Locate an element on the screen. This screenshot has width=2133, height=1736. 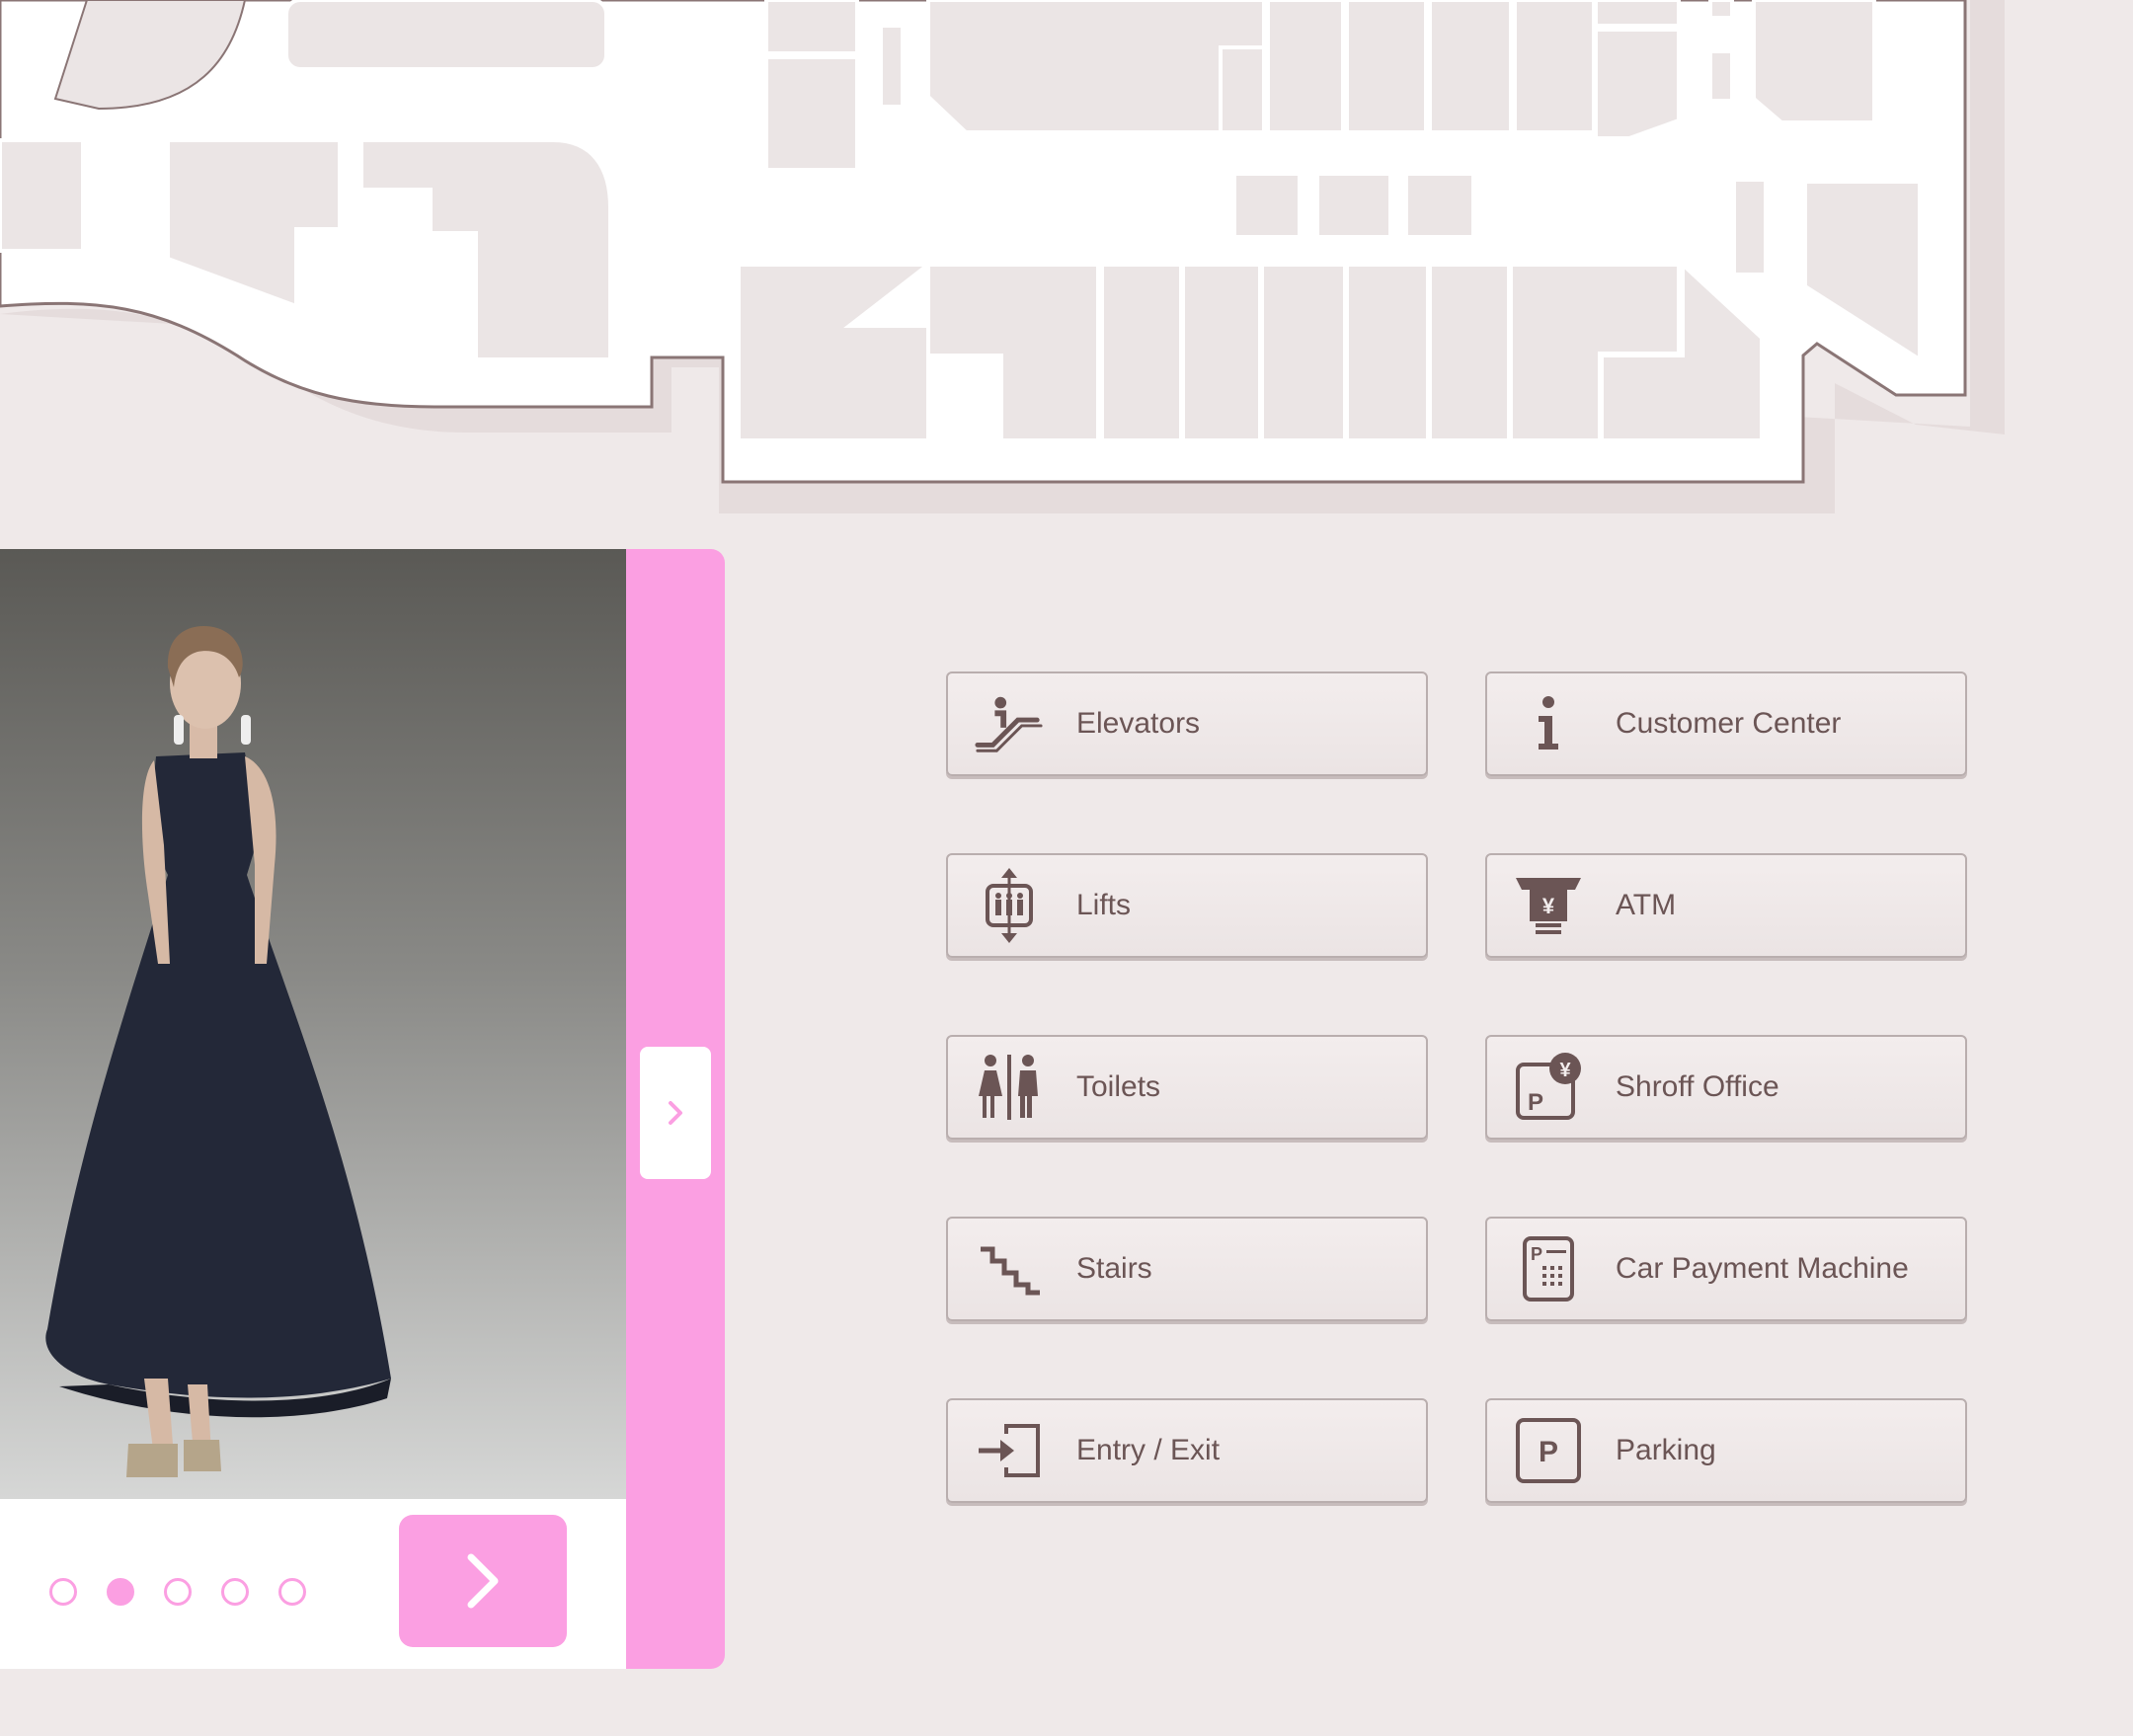
facility-label: Car Payment Machine is located at coordinates (1763, 1269).